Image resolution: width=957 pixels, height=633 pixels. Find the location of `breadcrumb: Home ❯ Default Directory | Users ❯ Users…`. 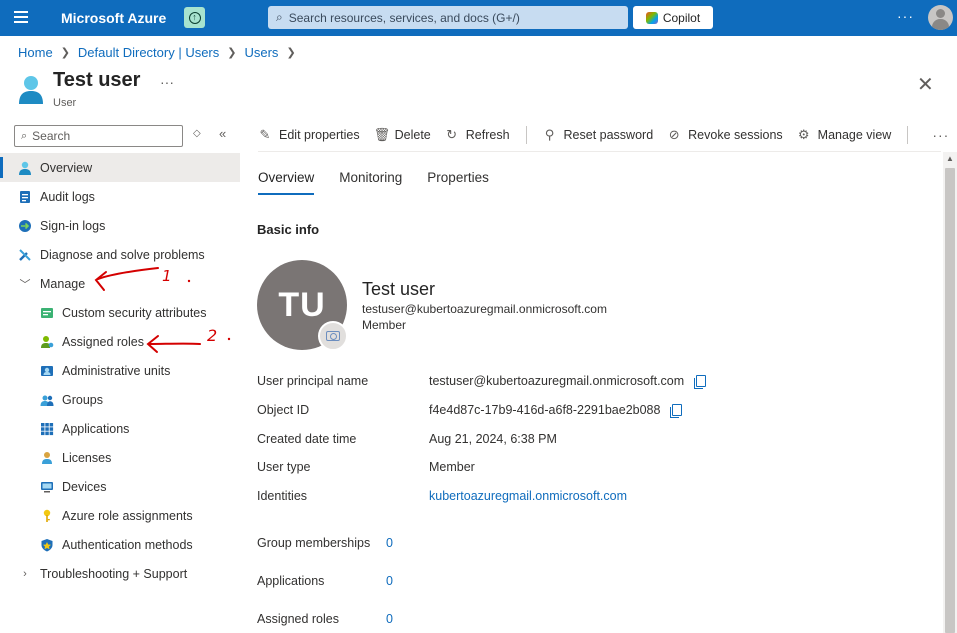

breadcrumb: Home ❯ Default Directory | Users ❯ Users… is located at coordinates (161, 52).